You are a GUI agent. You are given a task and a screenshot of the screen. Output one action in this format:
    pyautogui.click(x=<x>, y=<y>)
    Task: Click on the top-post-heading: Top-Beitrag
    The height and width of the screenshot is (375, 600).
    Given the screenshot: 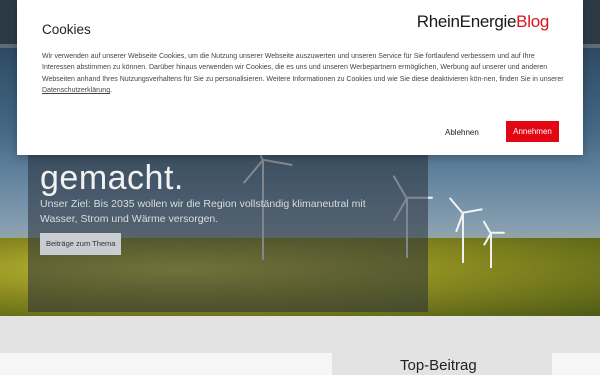 What is the action you would take?
    pyautogui.click(x=438, y=365)
    